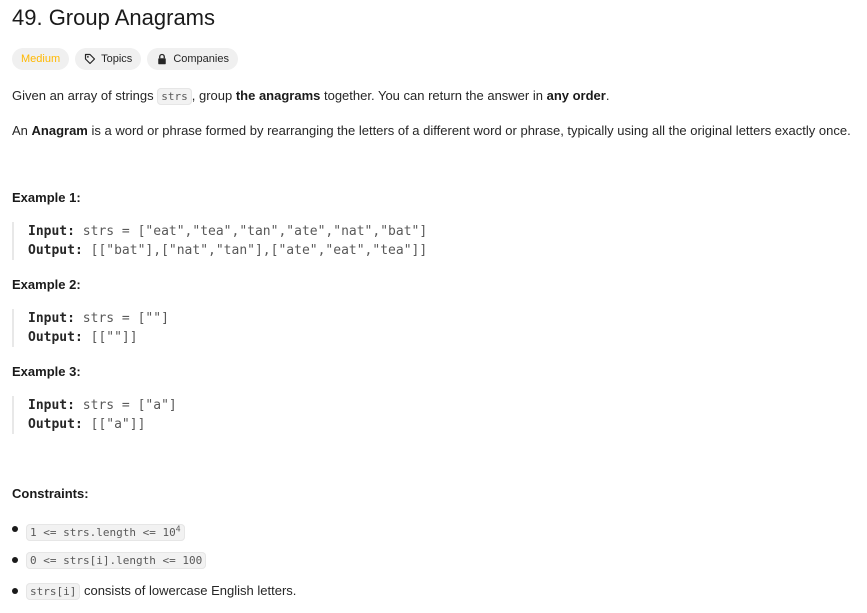  Describe the element at coordinates (178, 528) in the screenshot. I see `superscript: 4` at that location.